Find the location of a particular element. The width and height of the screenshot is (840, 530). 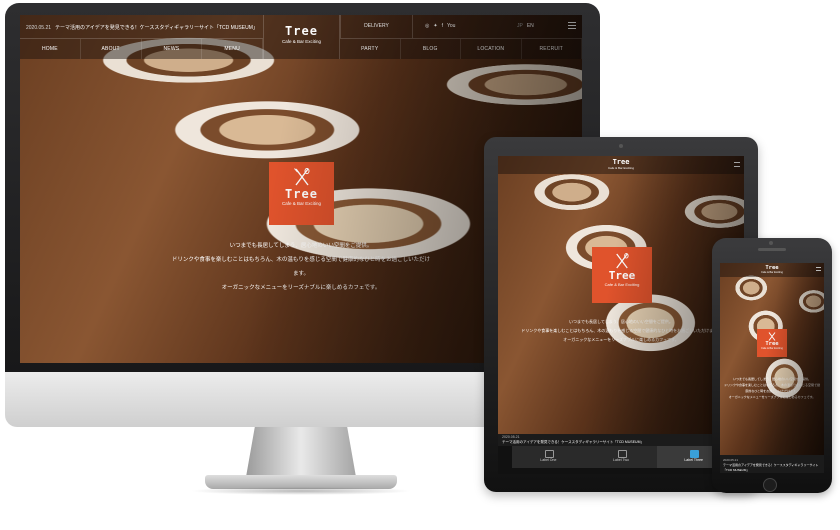

phone-logo-badge: Tree Cafe & Bar Exciting is located at coordinates (772, 343).